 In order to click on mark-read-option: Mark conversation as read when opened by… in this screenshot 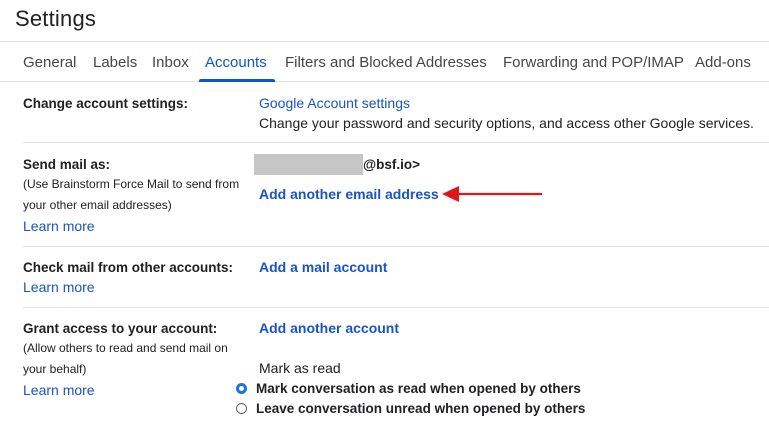, I will do `click(408, 388)`.